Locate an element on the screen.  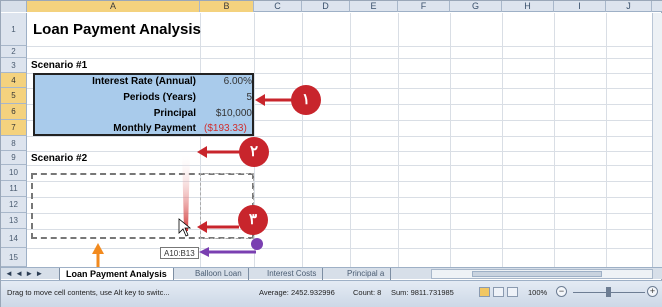
callout-badge-1: ١ is located at coordinates (306, 100).